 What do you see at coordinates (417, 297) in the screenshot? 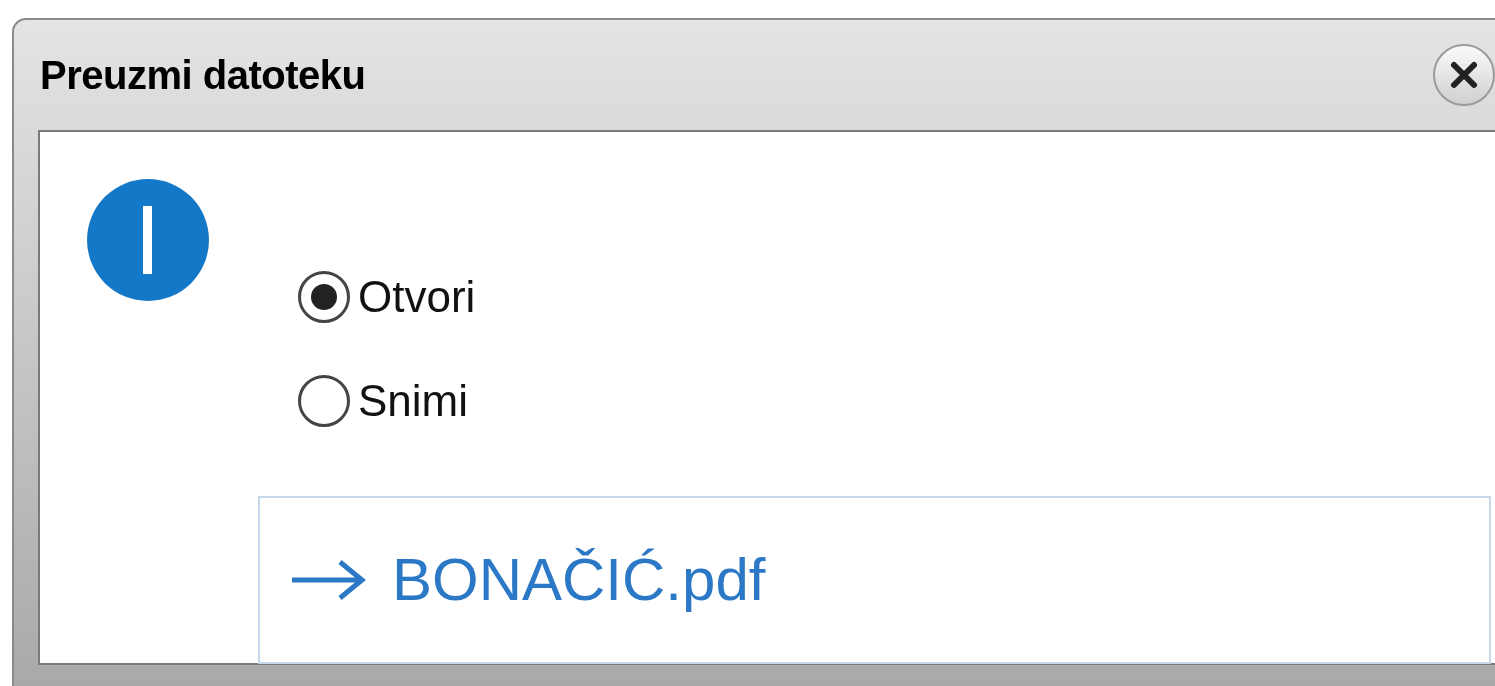
I see `option-label: Otvori` at bounding box center [417, 297].